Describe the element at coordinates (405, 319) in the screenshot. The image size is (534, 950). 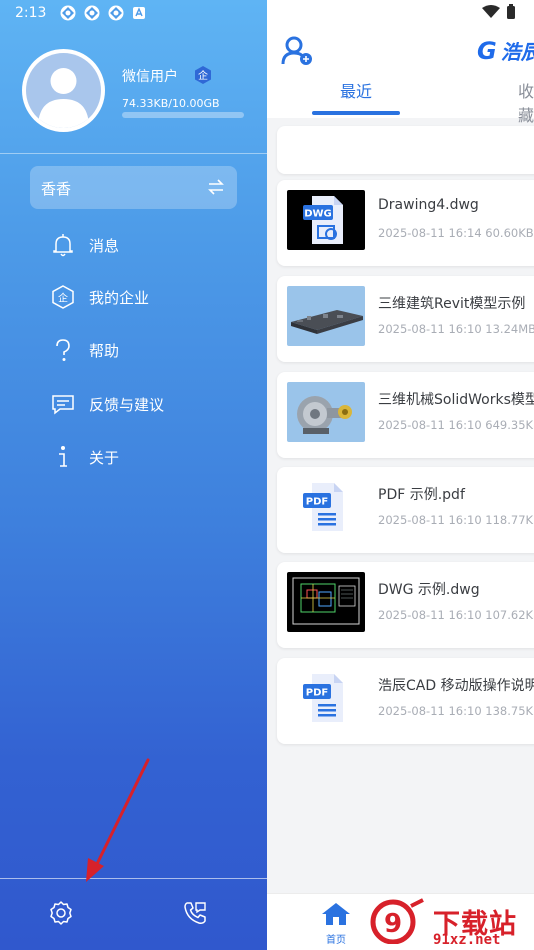
I see `file-item-revit: 三维建筑Revit模型示例 2025-08-11 16:10 13.24MB` at that location.